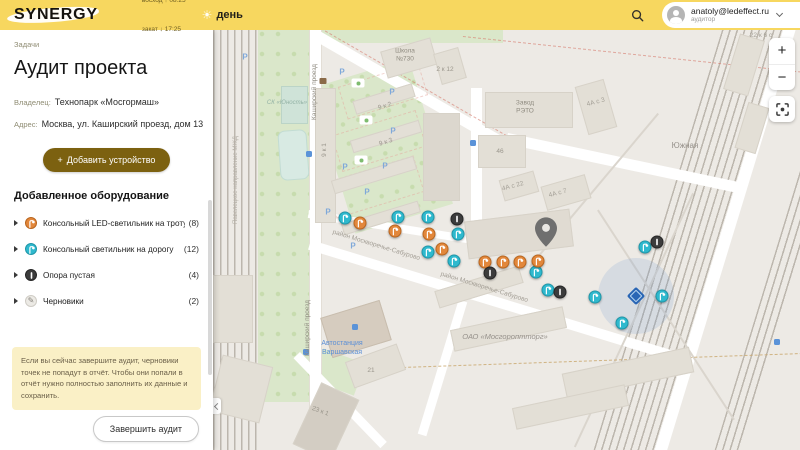 The height and width of the screenshot is (450, 800). What do you see at coordinates (236, 180) in the screenshot?
I see `map-label: Павелецкое направление МЖД` at bounding box center [236, 180].